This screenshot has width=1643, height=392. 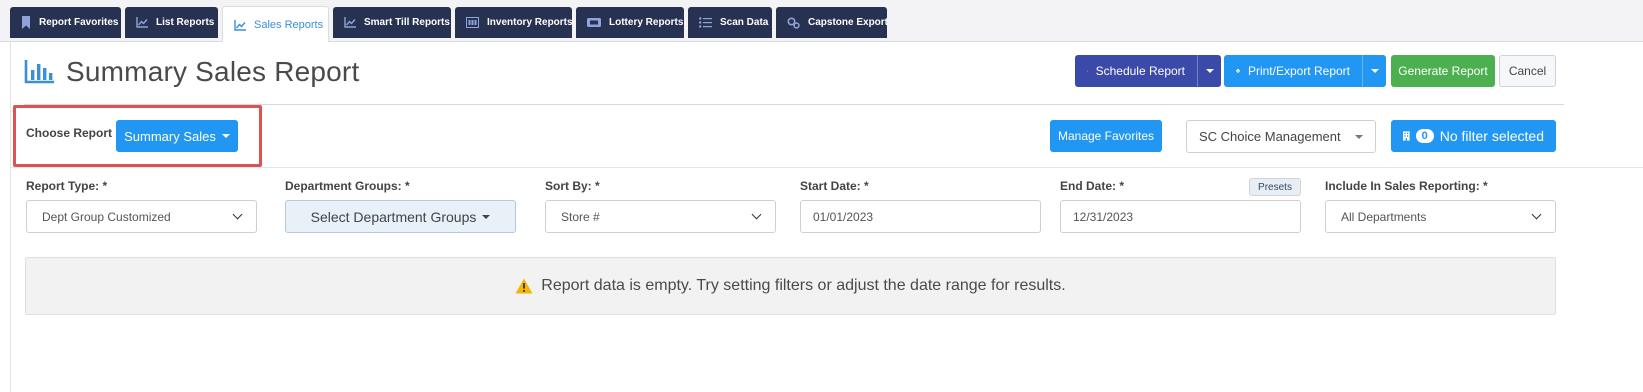 I want to click on sort-by-value: Store #, so click(x=580, y=216).